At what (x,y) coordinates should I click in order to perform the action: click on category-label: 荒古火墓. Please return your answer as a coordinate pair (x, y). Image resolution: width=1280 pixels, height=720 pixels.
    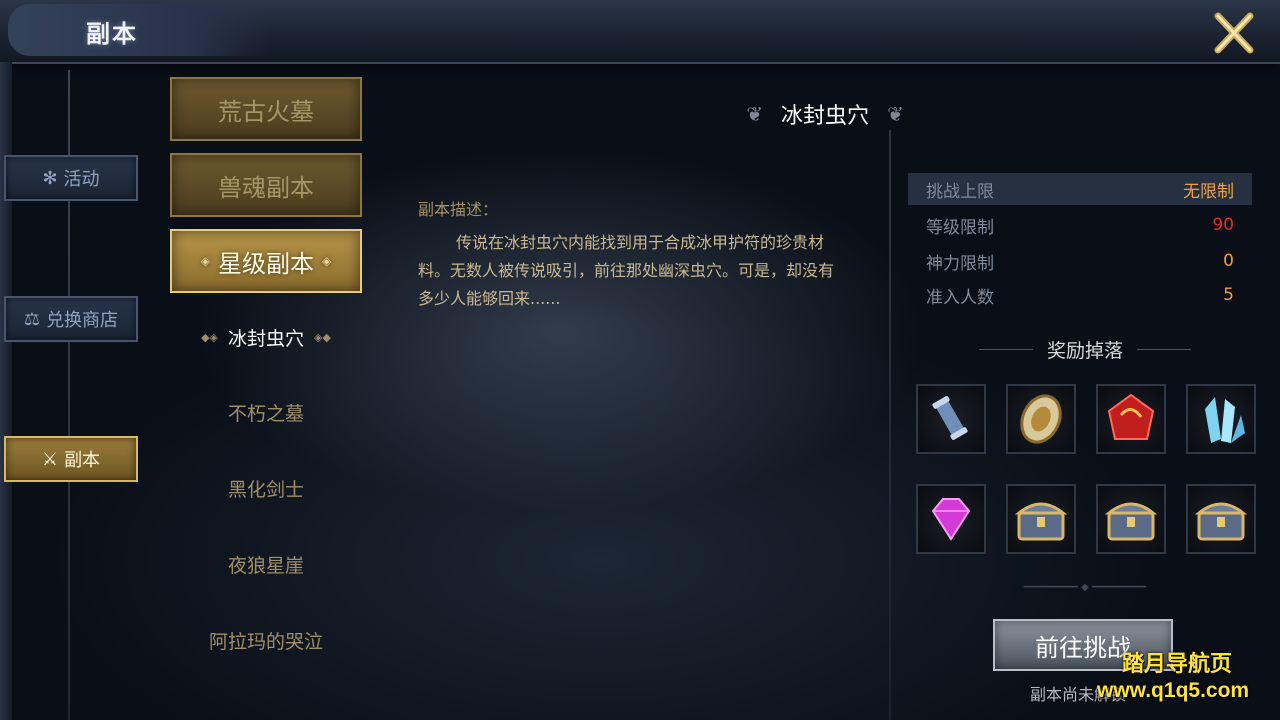
    Looking at the image, I should click on (266, 111).